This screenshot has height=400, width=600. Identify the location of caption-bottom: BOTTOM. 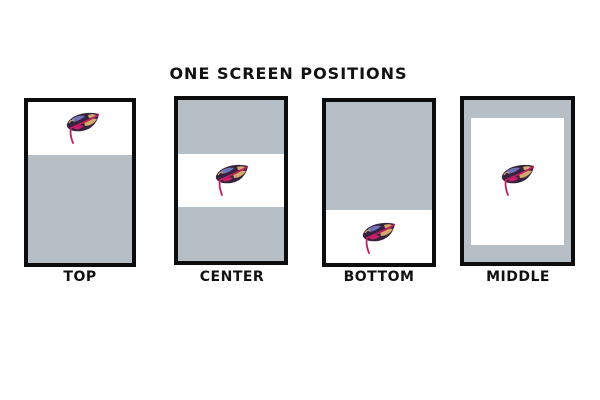
(379, 277).